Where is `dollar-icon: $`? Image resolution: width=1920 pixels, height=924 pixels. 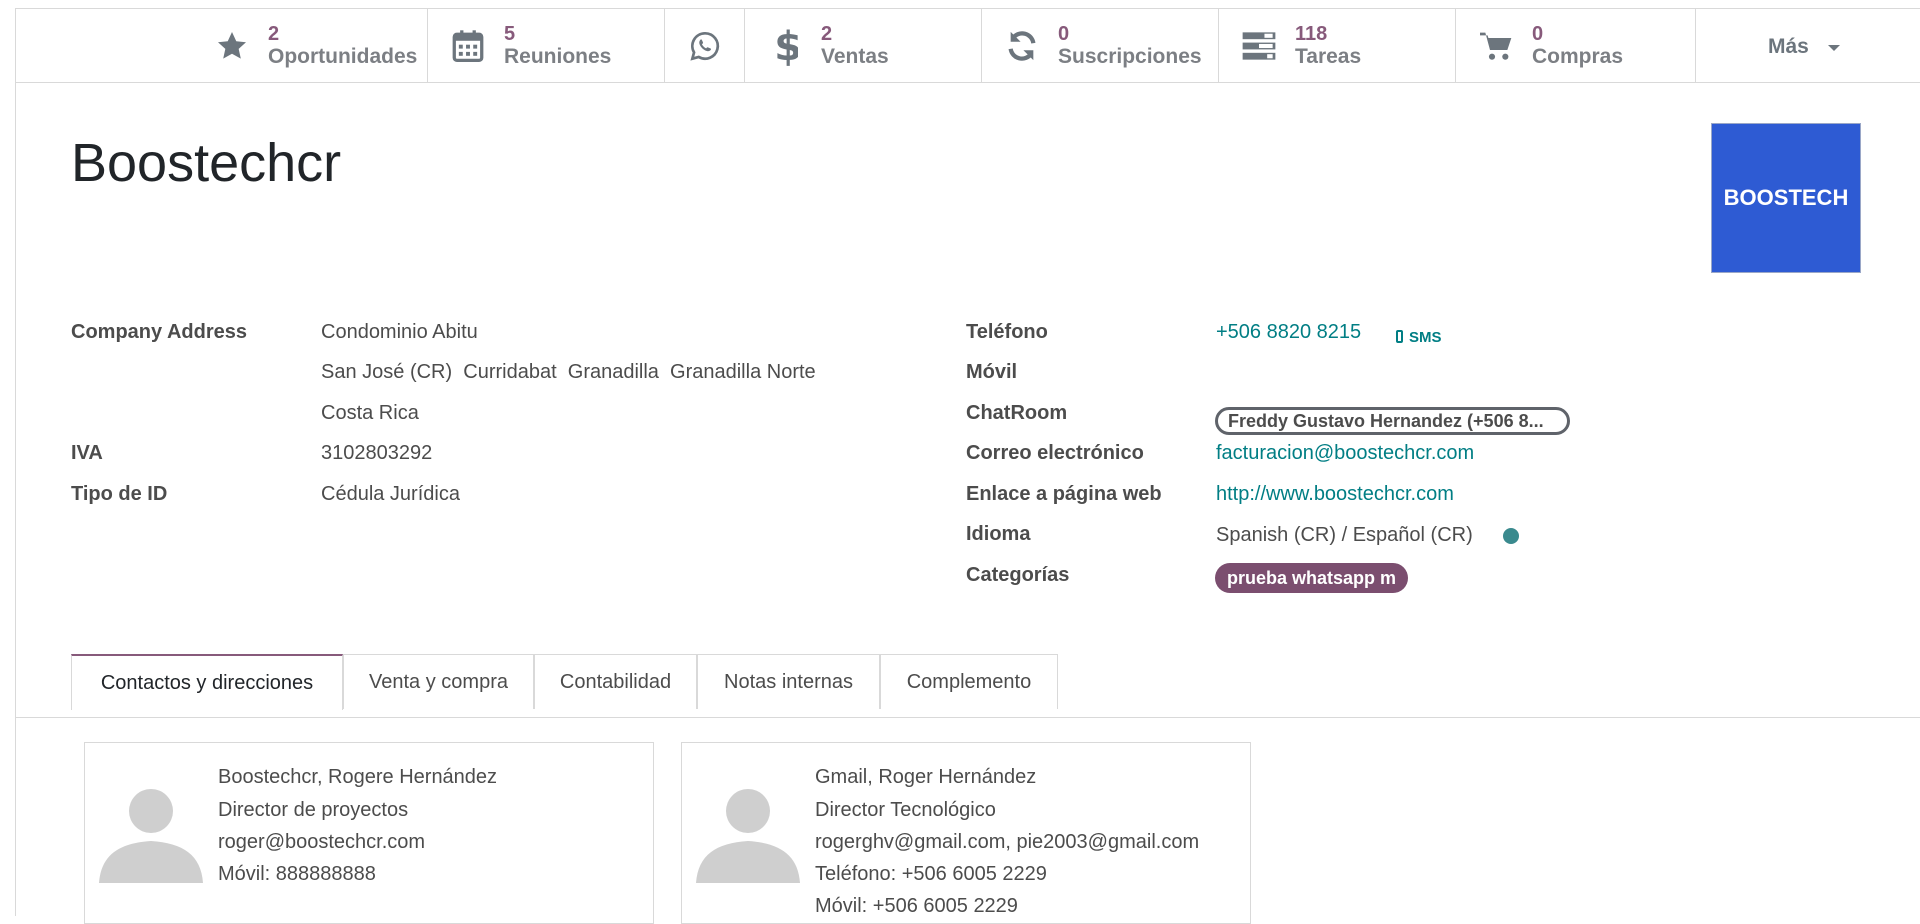
dollar-icon: $ is located at coordinates (785, 46).